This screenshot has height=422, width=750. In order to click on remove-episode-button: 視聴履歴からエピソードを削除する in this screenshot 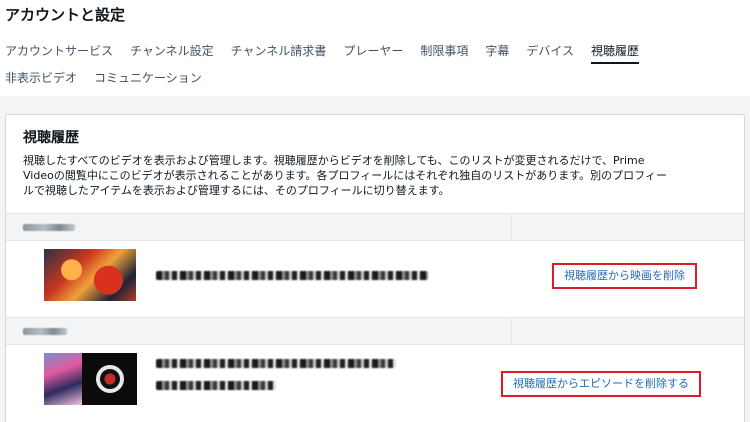, I will do `click(601, 384)`.